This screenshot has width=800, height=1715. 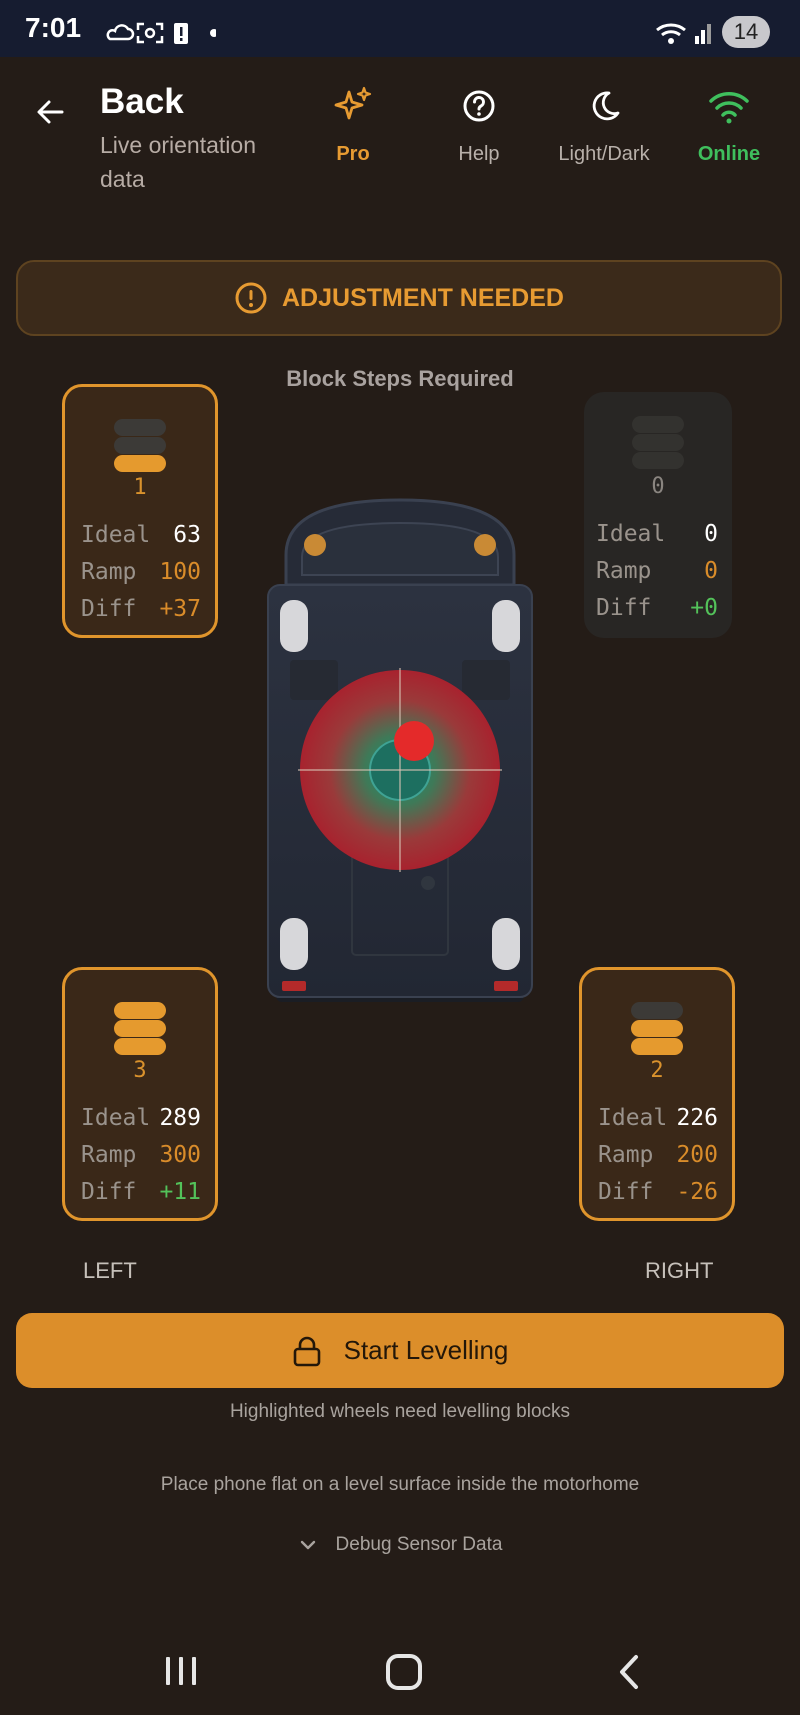 I want to click on block-count: 3, so click(x=140, y=1070).